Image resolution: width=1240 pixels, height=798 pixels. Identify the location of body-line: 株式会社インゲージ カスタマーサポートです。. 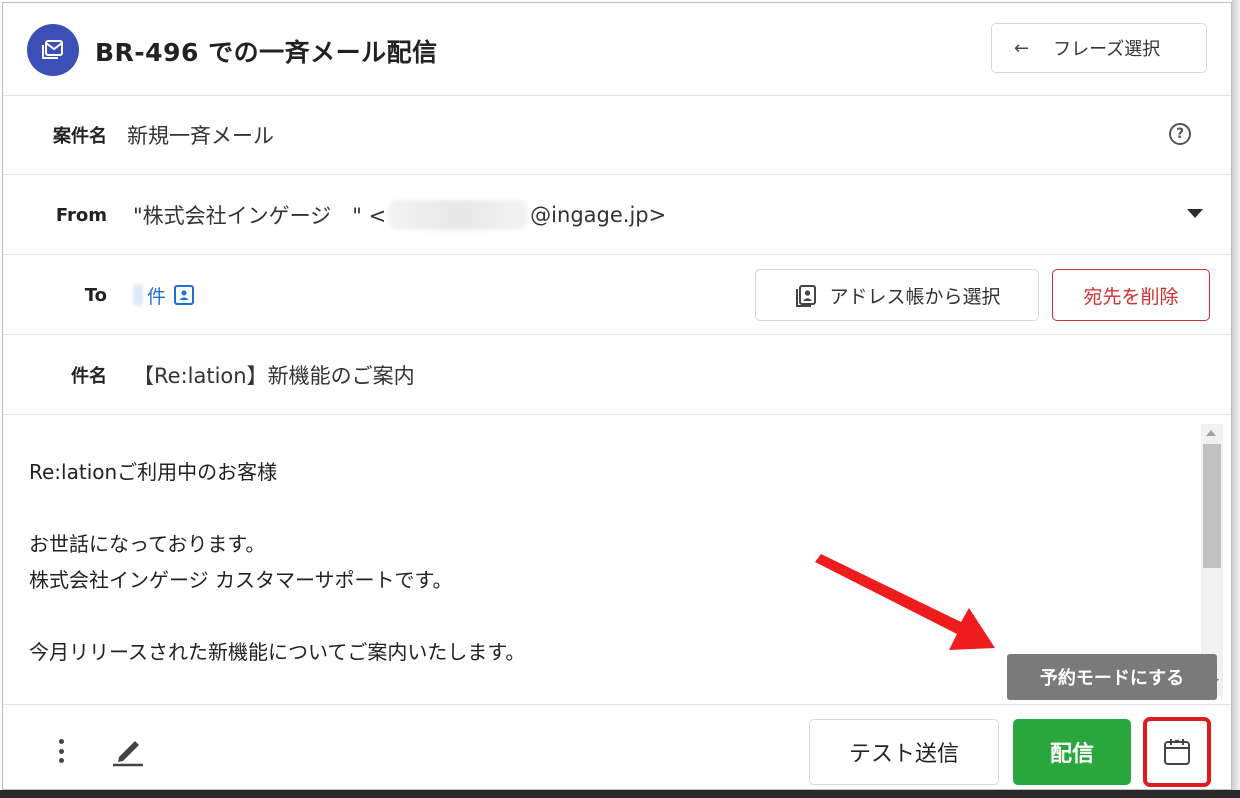
(241, 580).